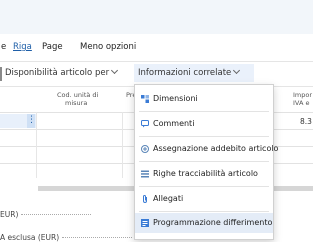 The height and width of the screenshot is (242, 320). What do you see at coordinates (175, 98) in the screenshot?
I see `menu-item-label: Dimensioni` at bounding box center [175, 98].